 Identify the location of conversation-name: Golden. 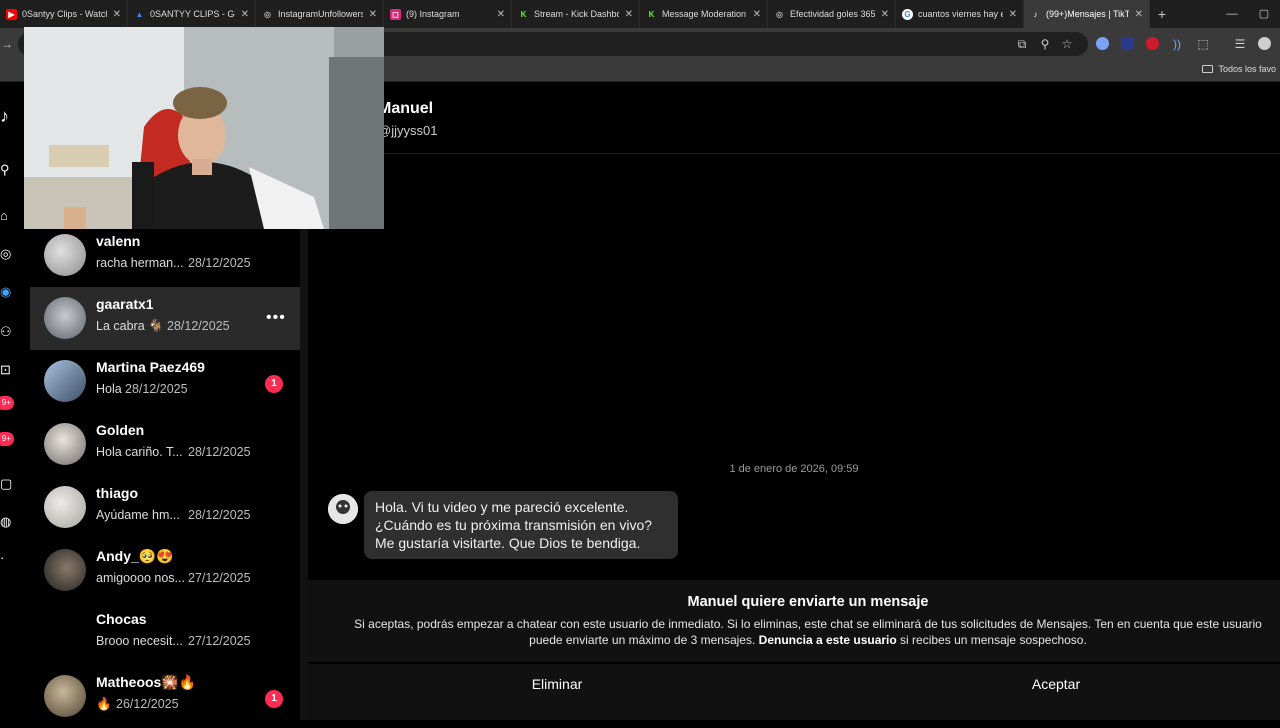
(120, 430).